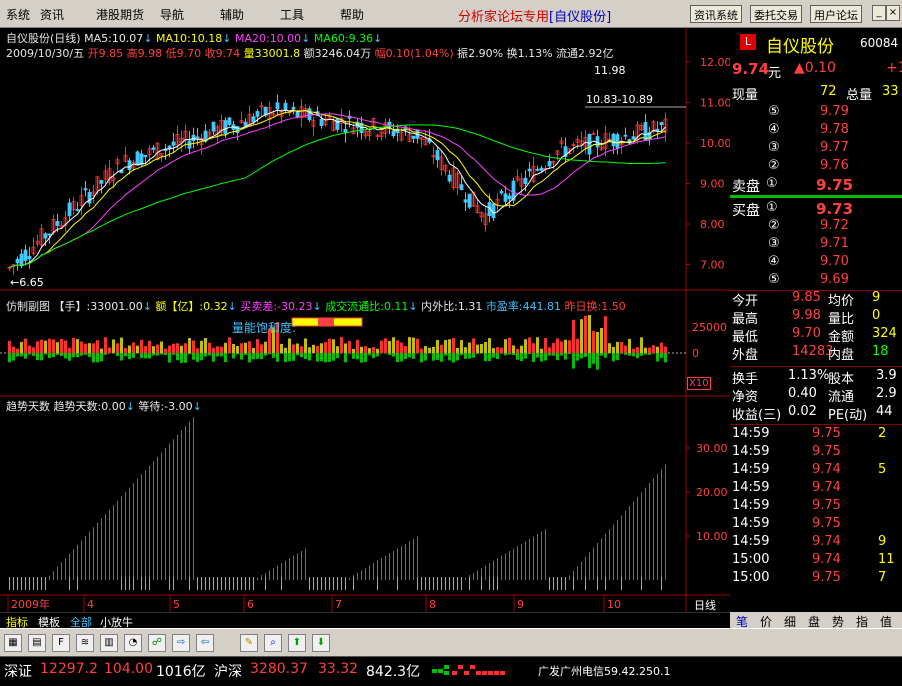 This screenshot has height=686, width=902. What do you see at coordinates (157, 643) in the screenshot?
I see `link-icon: ☍` at bounding box center [157, 643].